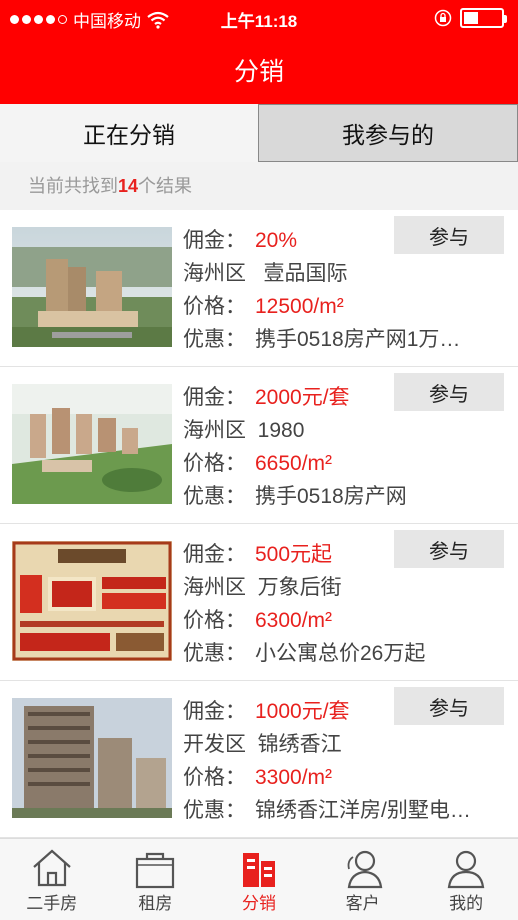 Image resolution: width=518 pixels, height=920 pixels. What do you see at coordinates (155, 870) in the screenshot?
I see `bag-icon` at bounding box center [155, 870].